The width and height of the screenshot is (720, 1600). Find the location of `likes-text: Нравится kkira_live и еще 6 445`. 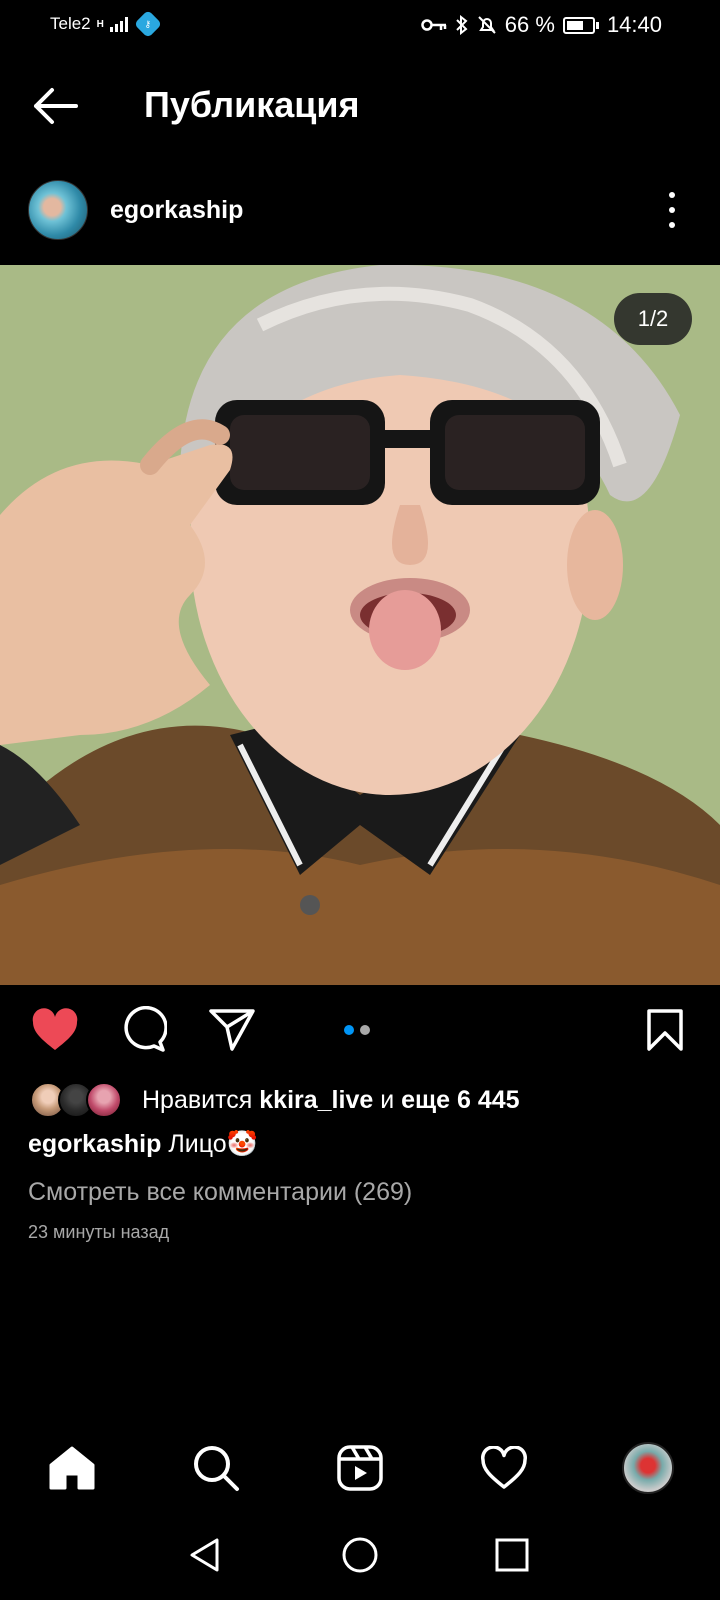

likes-text: Нравится kkira_live и еще 6 445 is located at coordinates (331, 1100).